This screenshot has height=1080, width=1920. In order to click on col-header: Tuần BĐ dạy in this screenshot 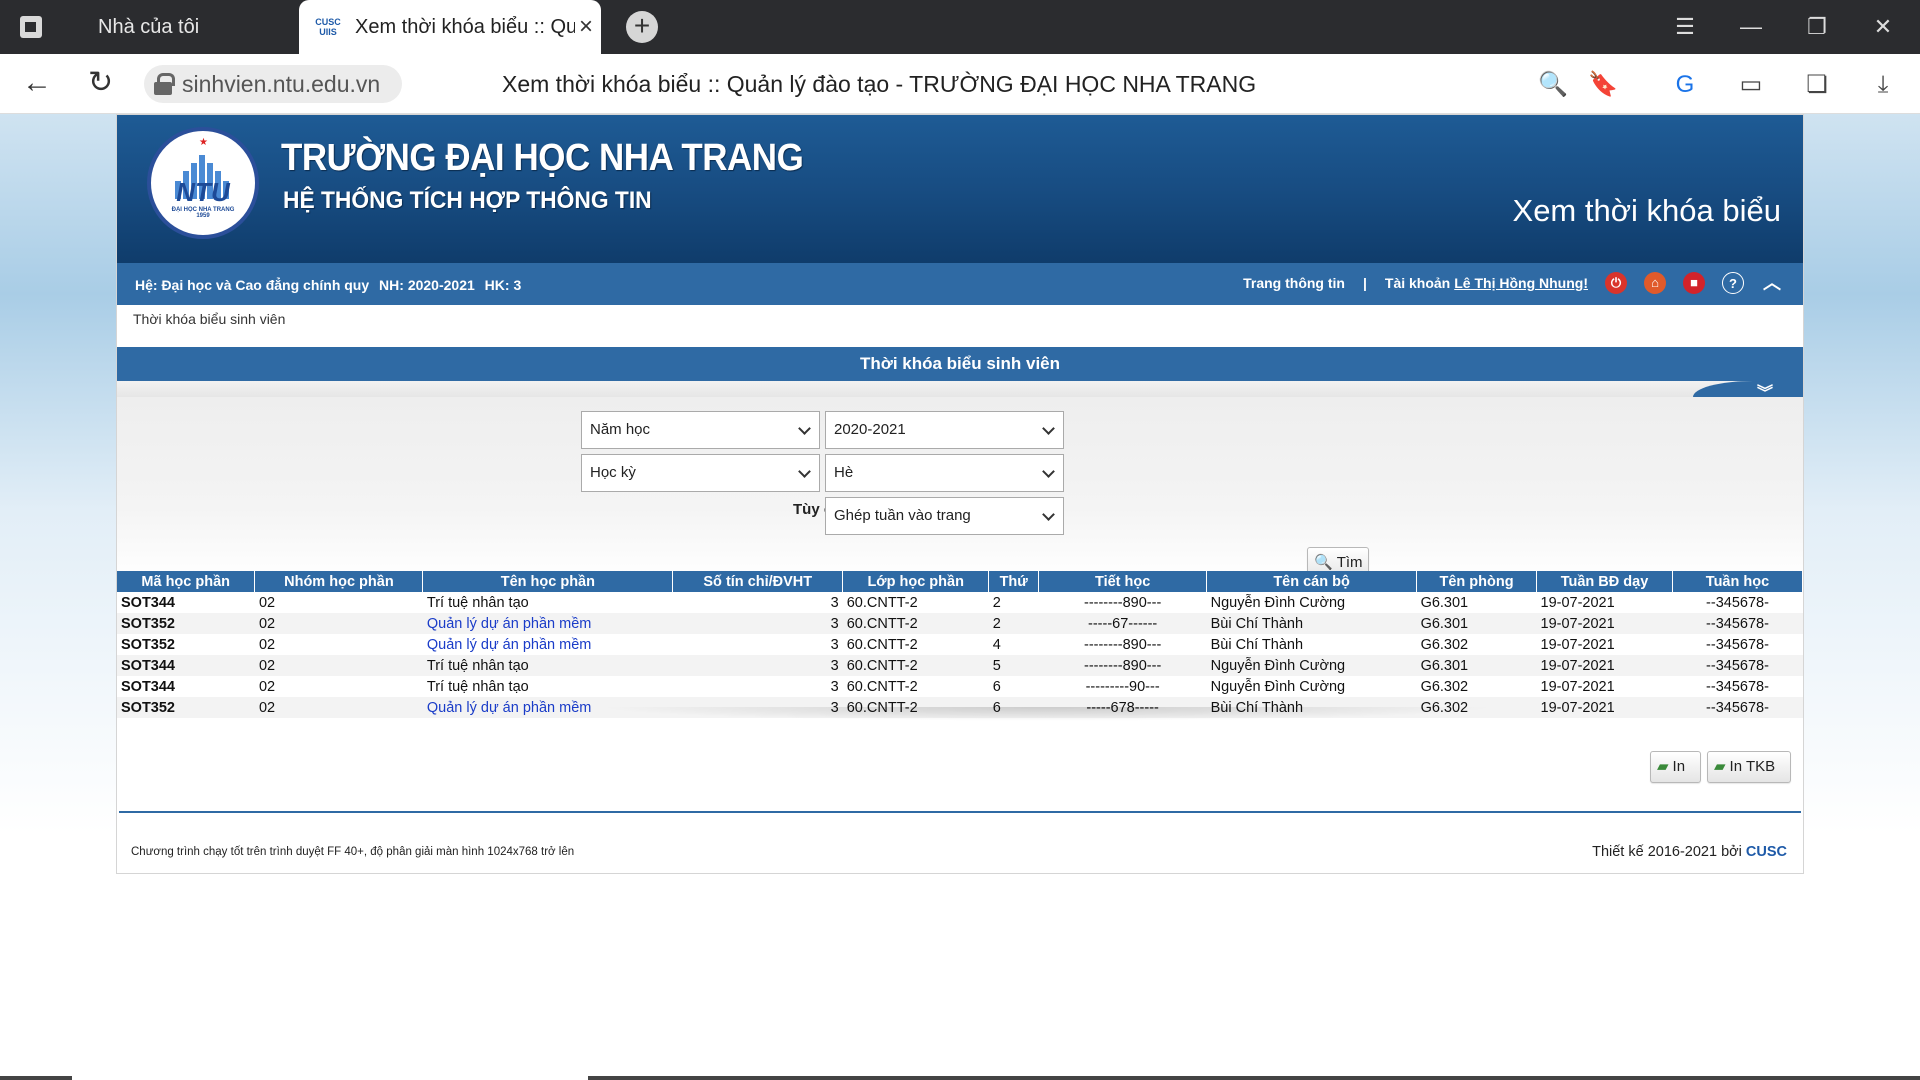, I will do `click(1604, 581)`.